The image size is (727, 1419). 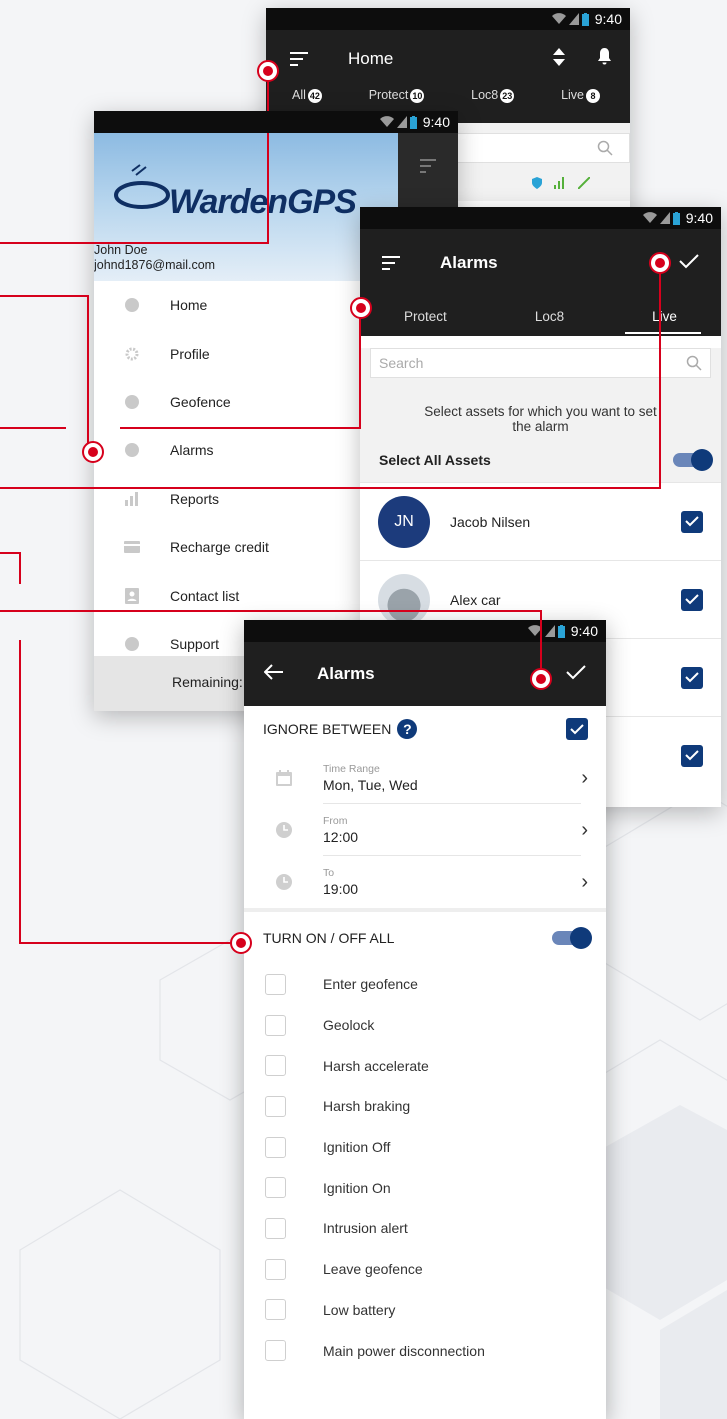 I want to click on tab-loc8: Loc8, so click(x=549, y=316).